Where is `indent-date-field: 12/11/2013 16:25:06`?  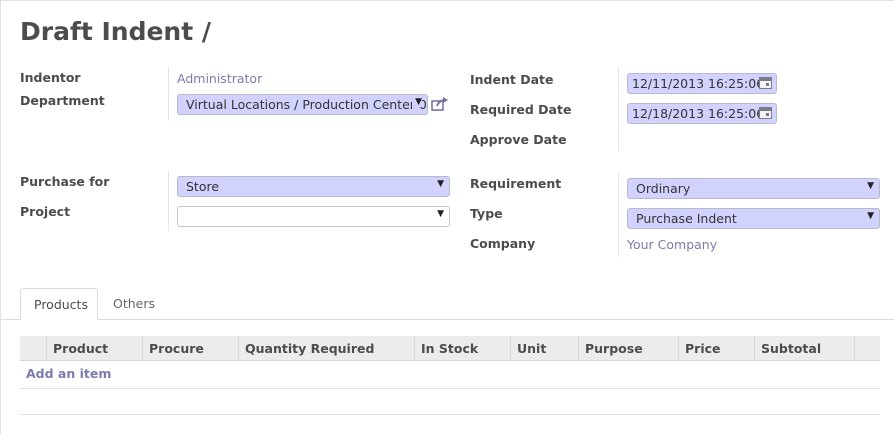 indent-date-field: 12/11/2013 16:25:06 is located at coordinates (702, 83).